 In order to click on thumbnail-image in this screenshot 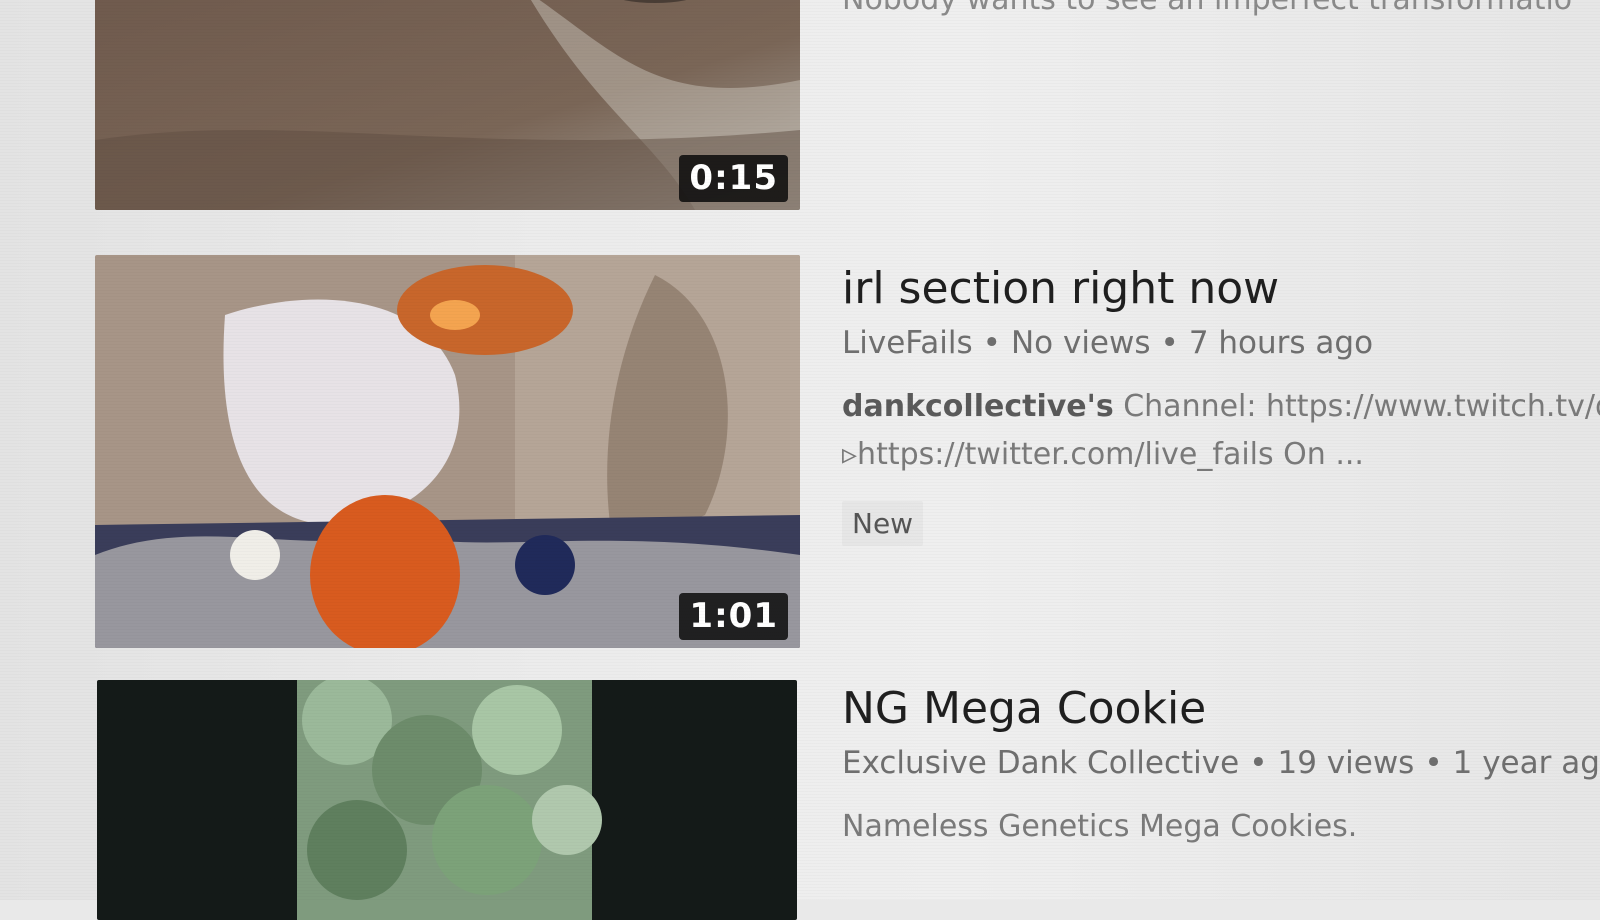, I will do `click(447, 800)`.